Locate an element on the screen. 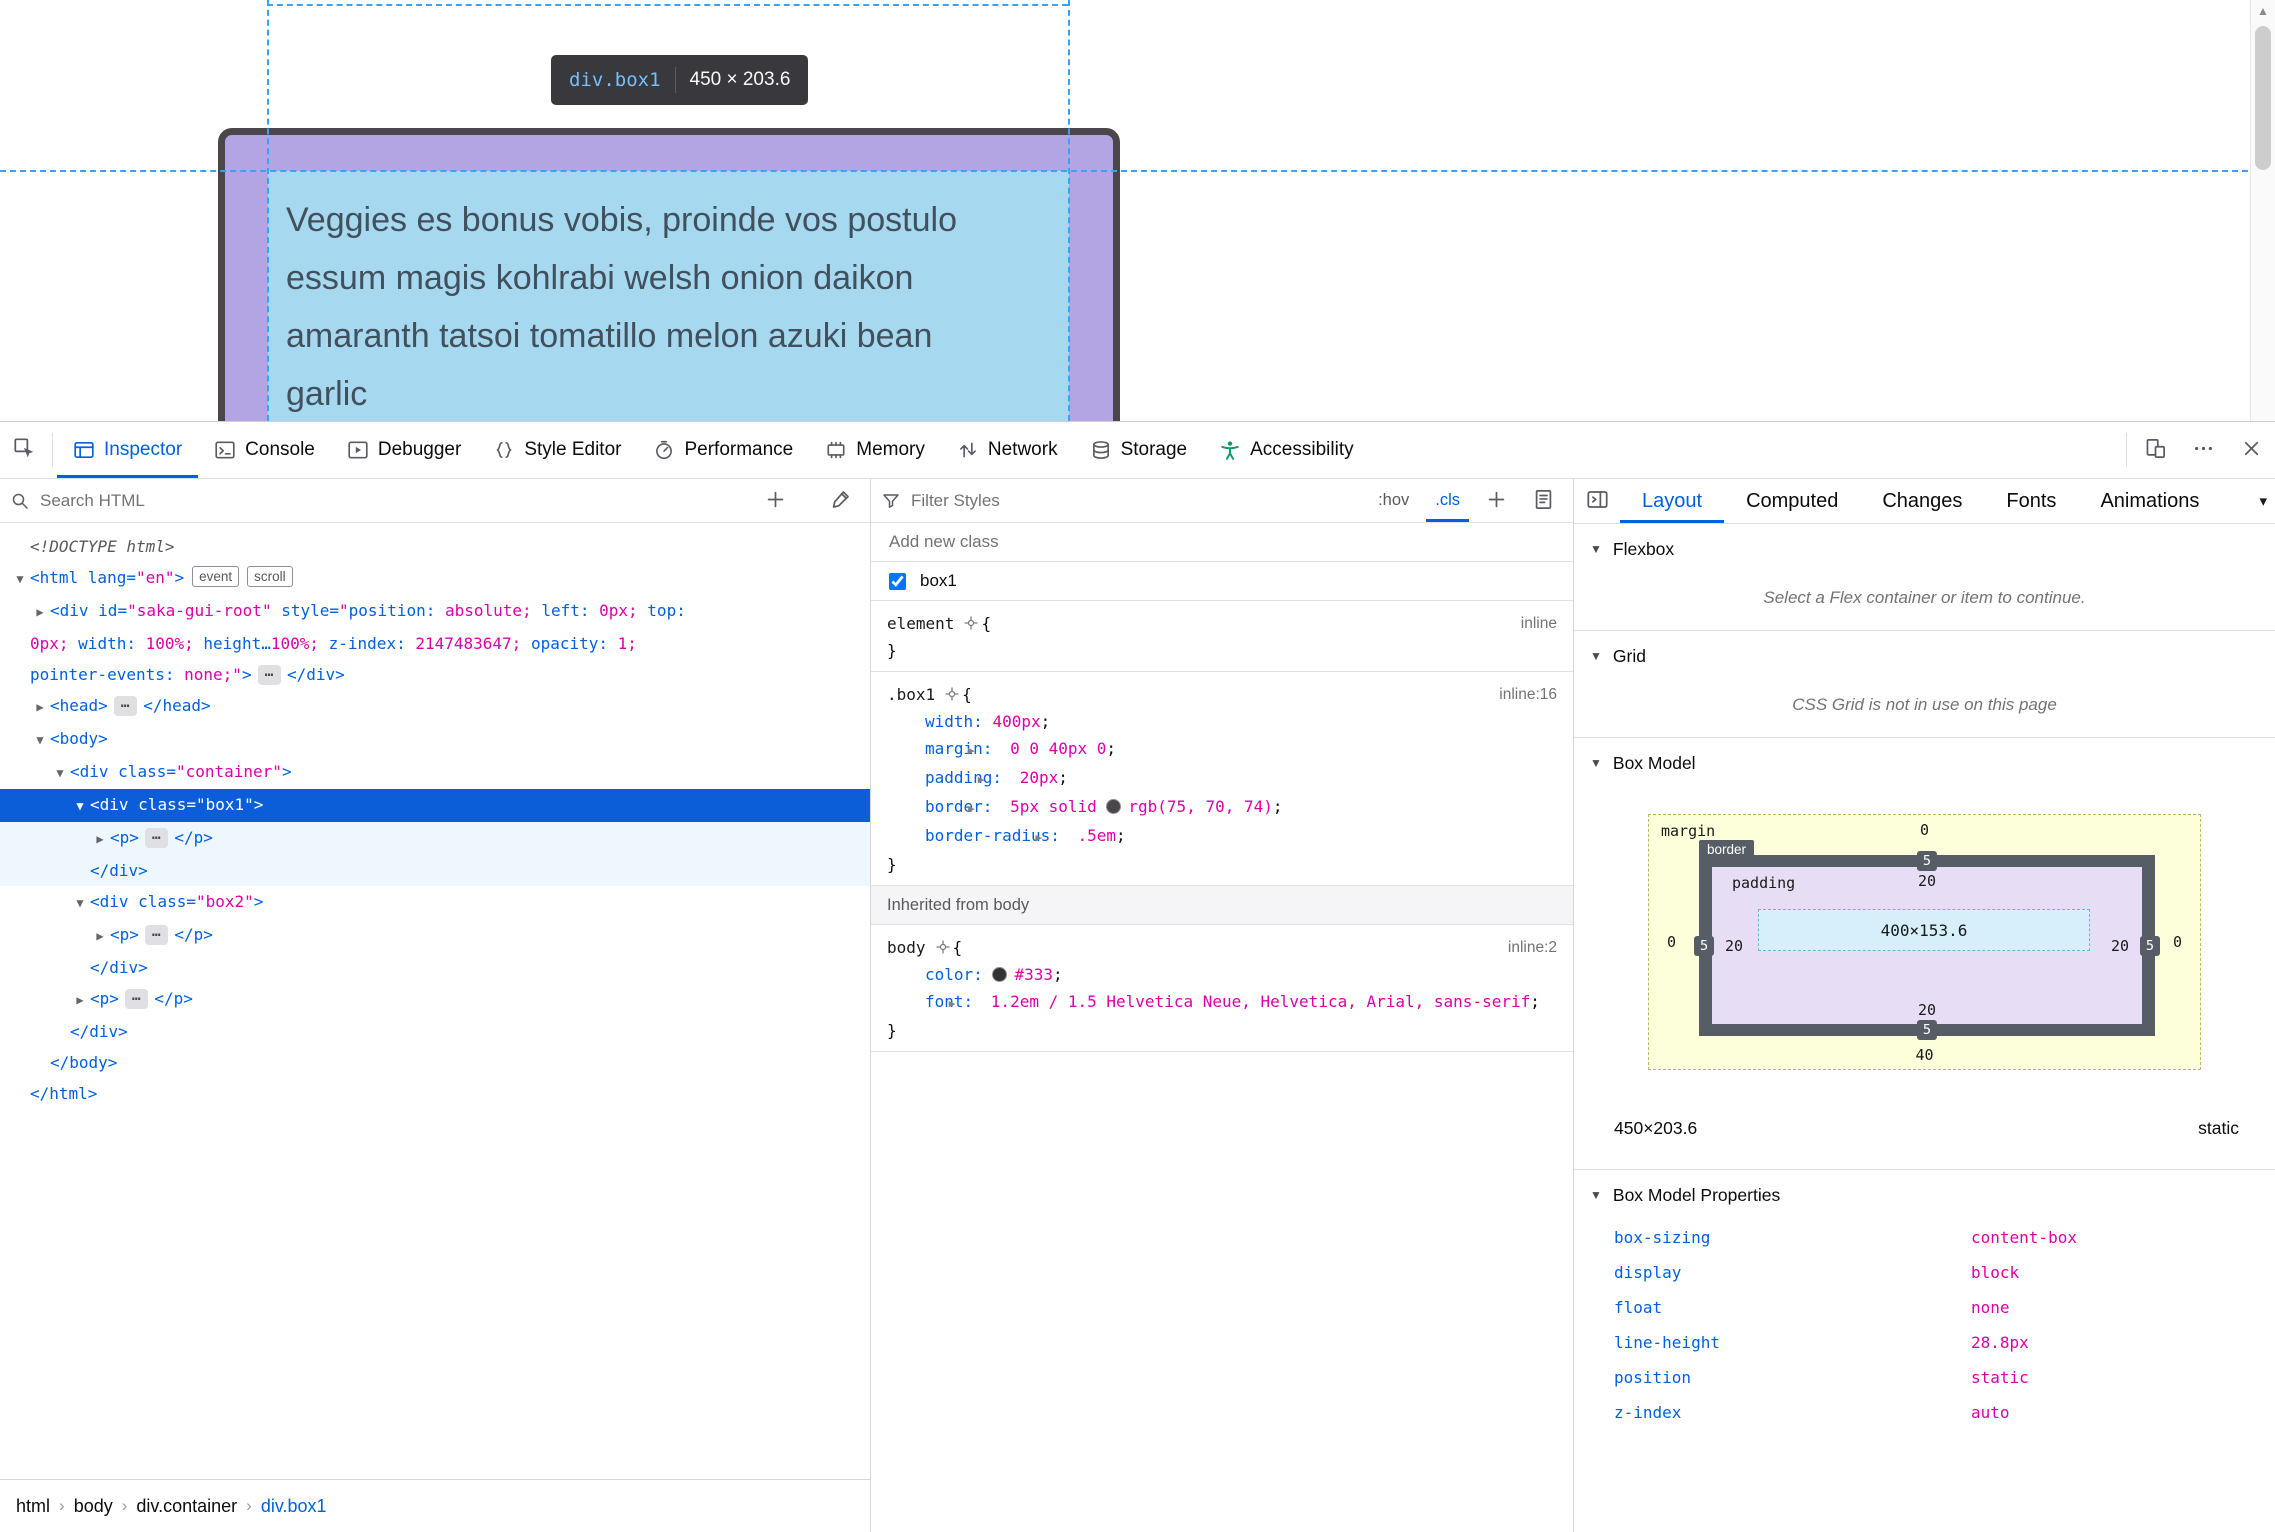 The image size is (2275, 1532). markup-node-row: </html> is located at coordinates (435, 1093).